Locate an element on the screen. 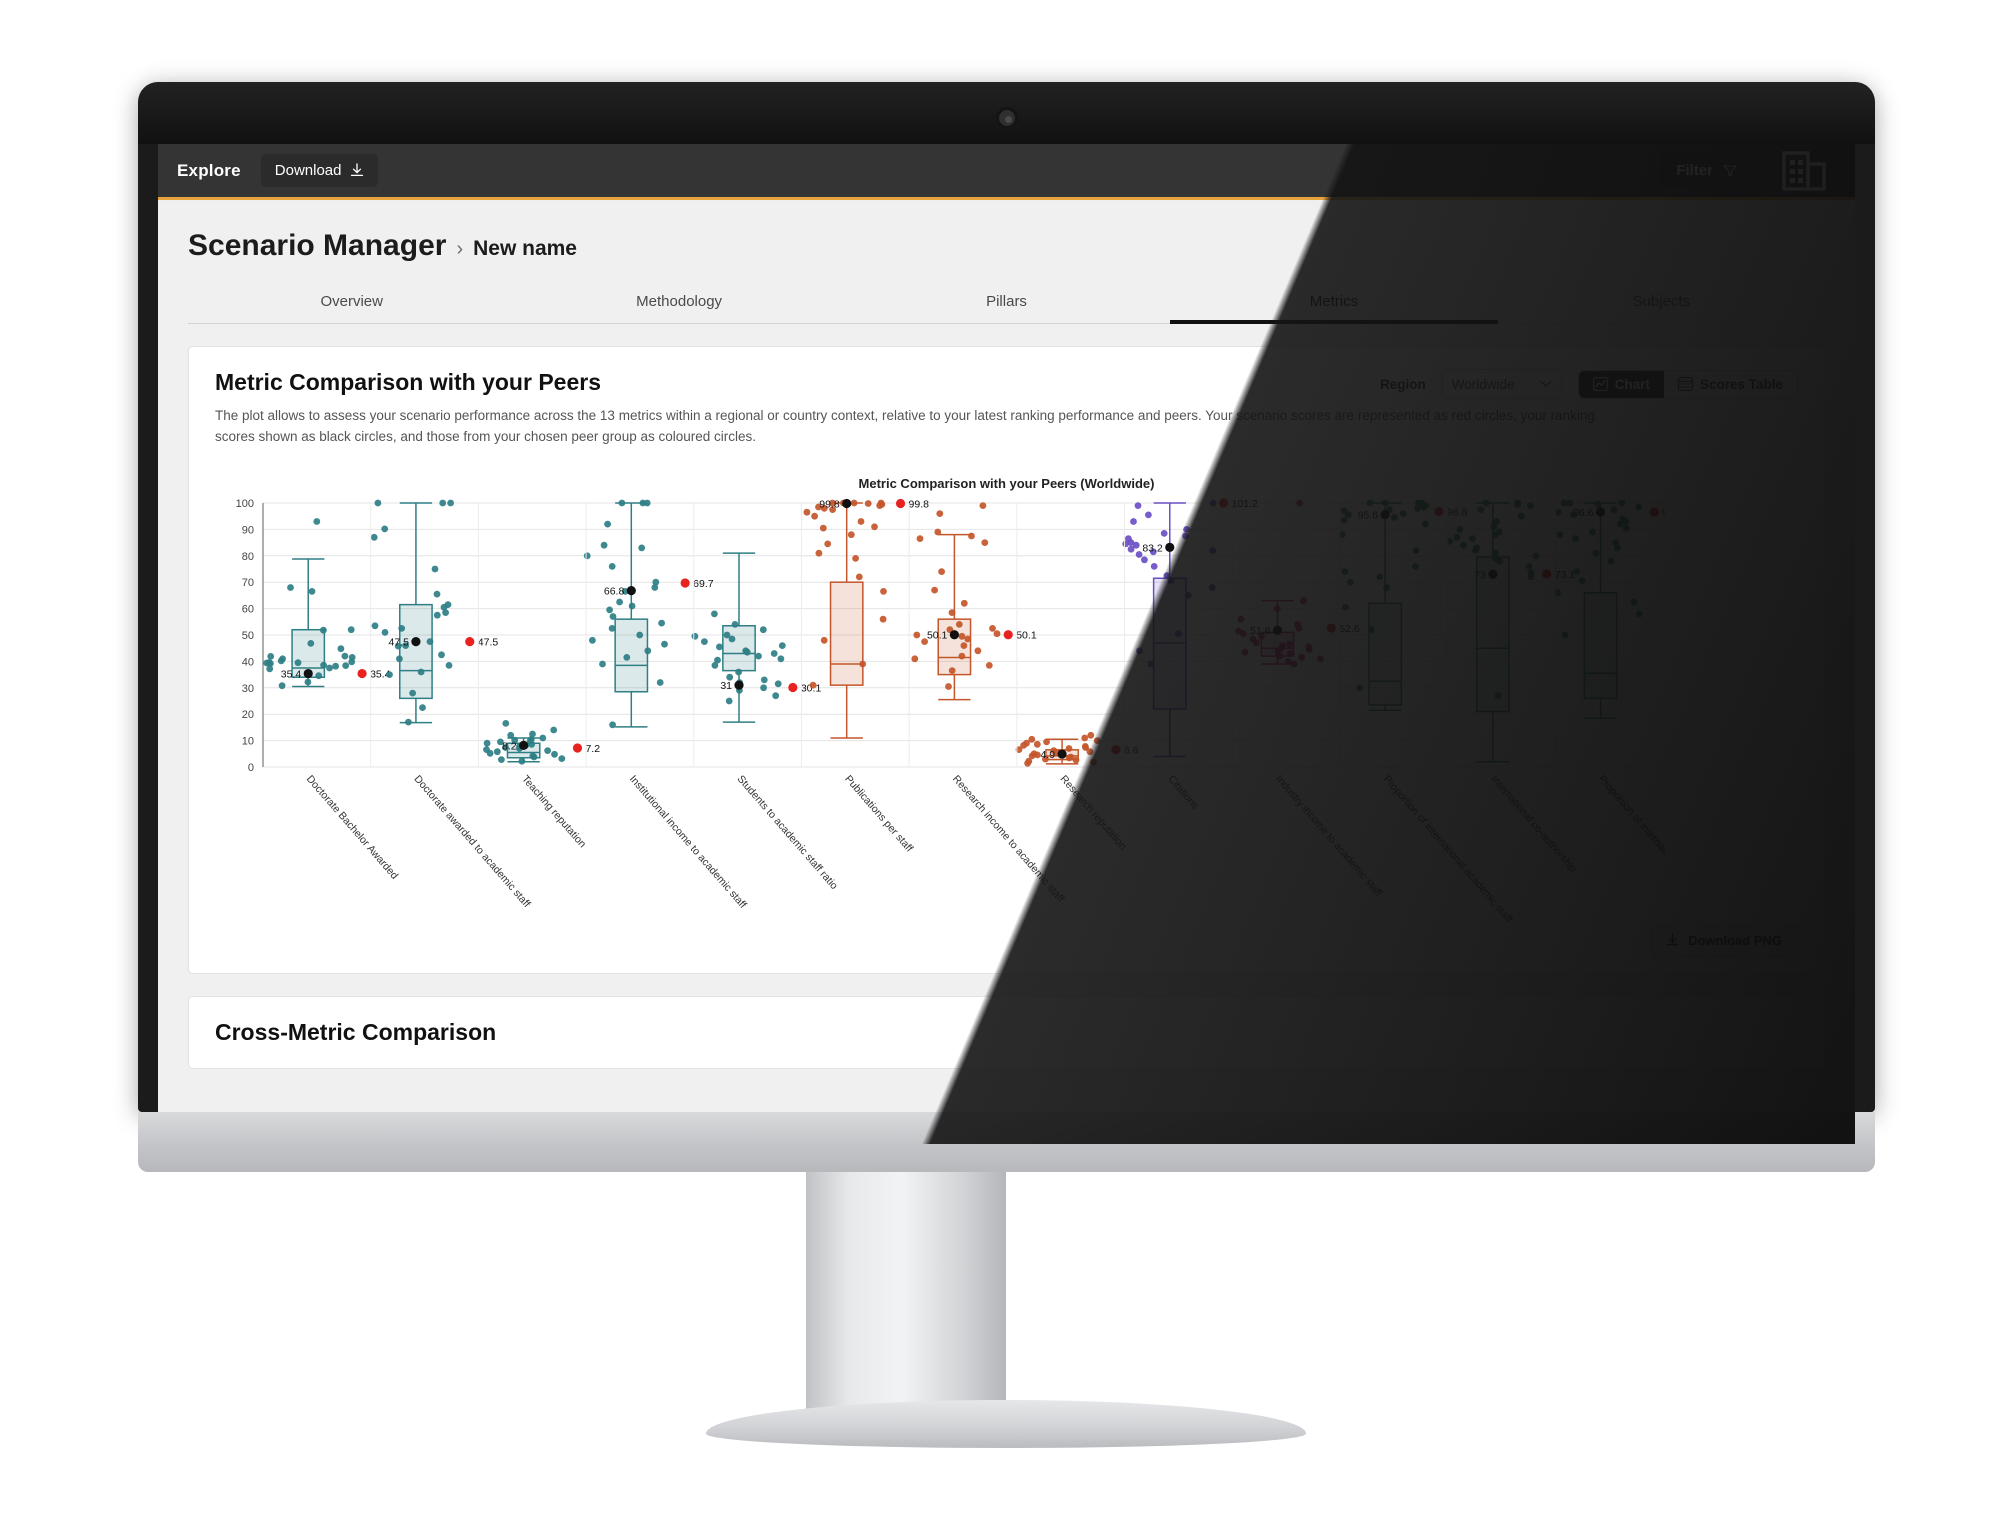 The image size is (2012, 1521). filter-button-label: Filter is located at coordinates (1694, 170).